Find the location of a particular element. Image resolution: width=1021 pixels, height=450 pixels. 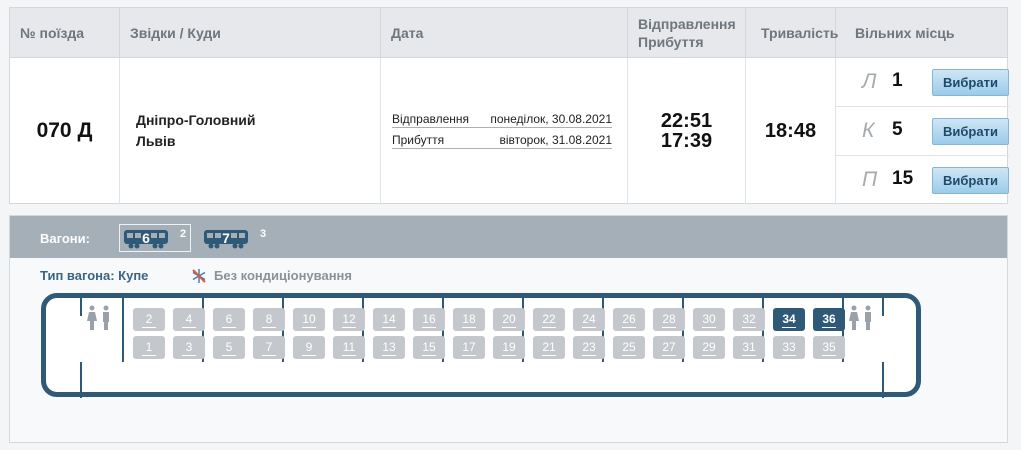

seat-36: 36 is located at coordinates (829, 319).